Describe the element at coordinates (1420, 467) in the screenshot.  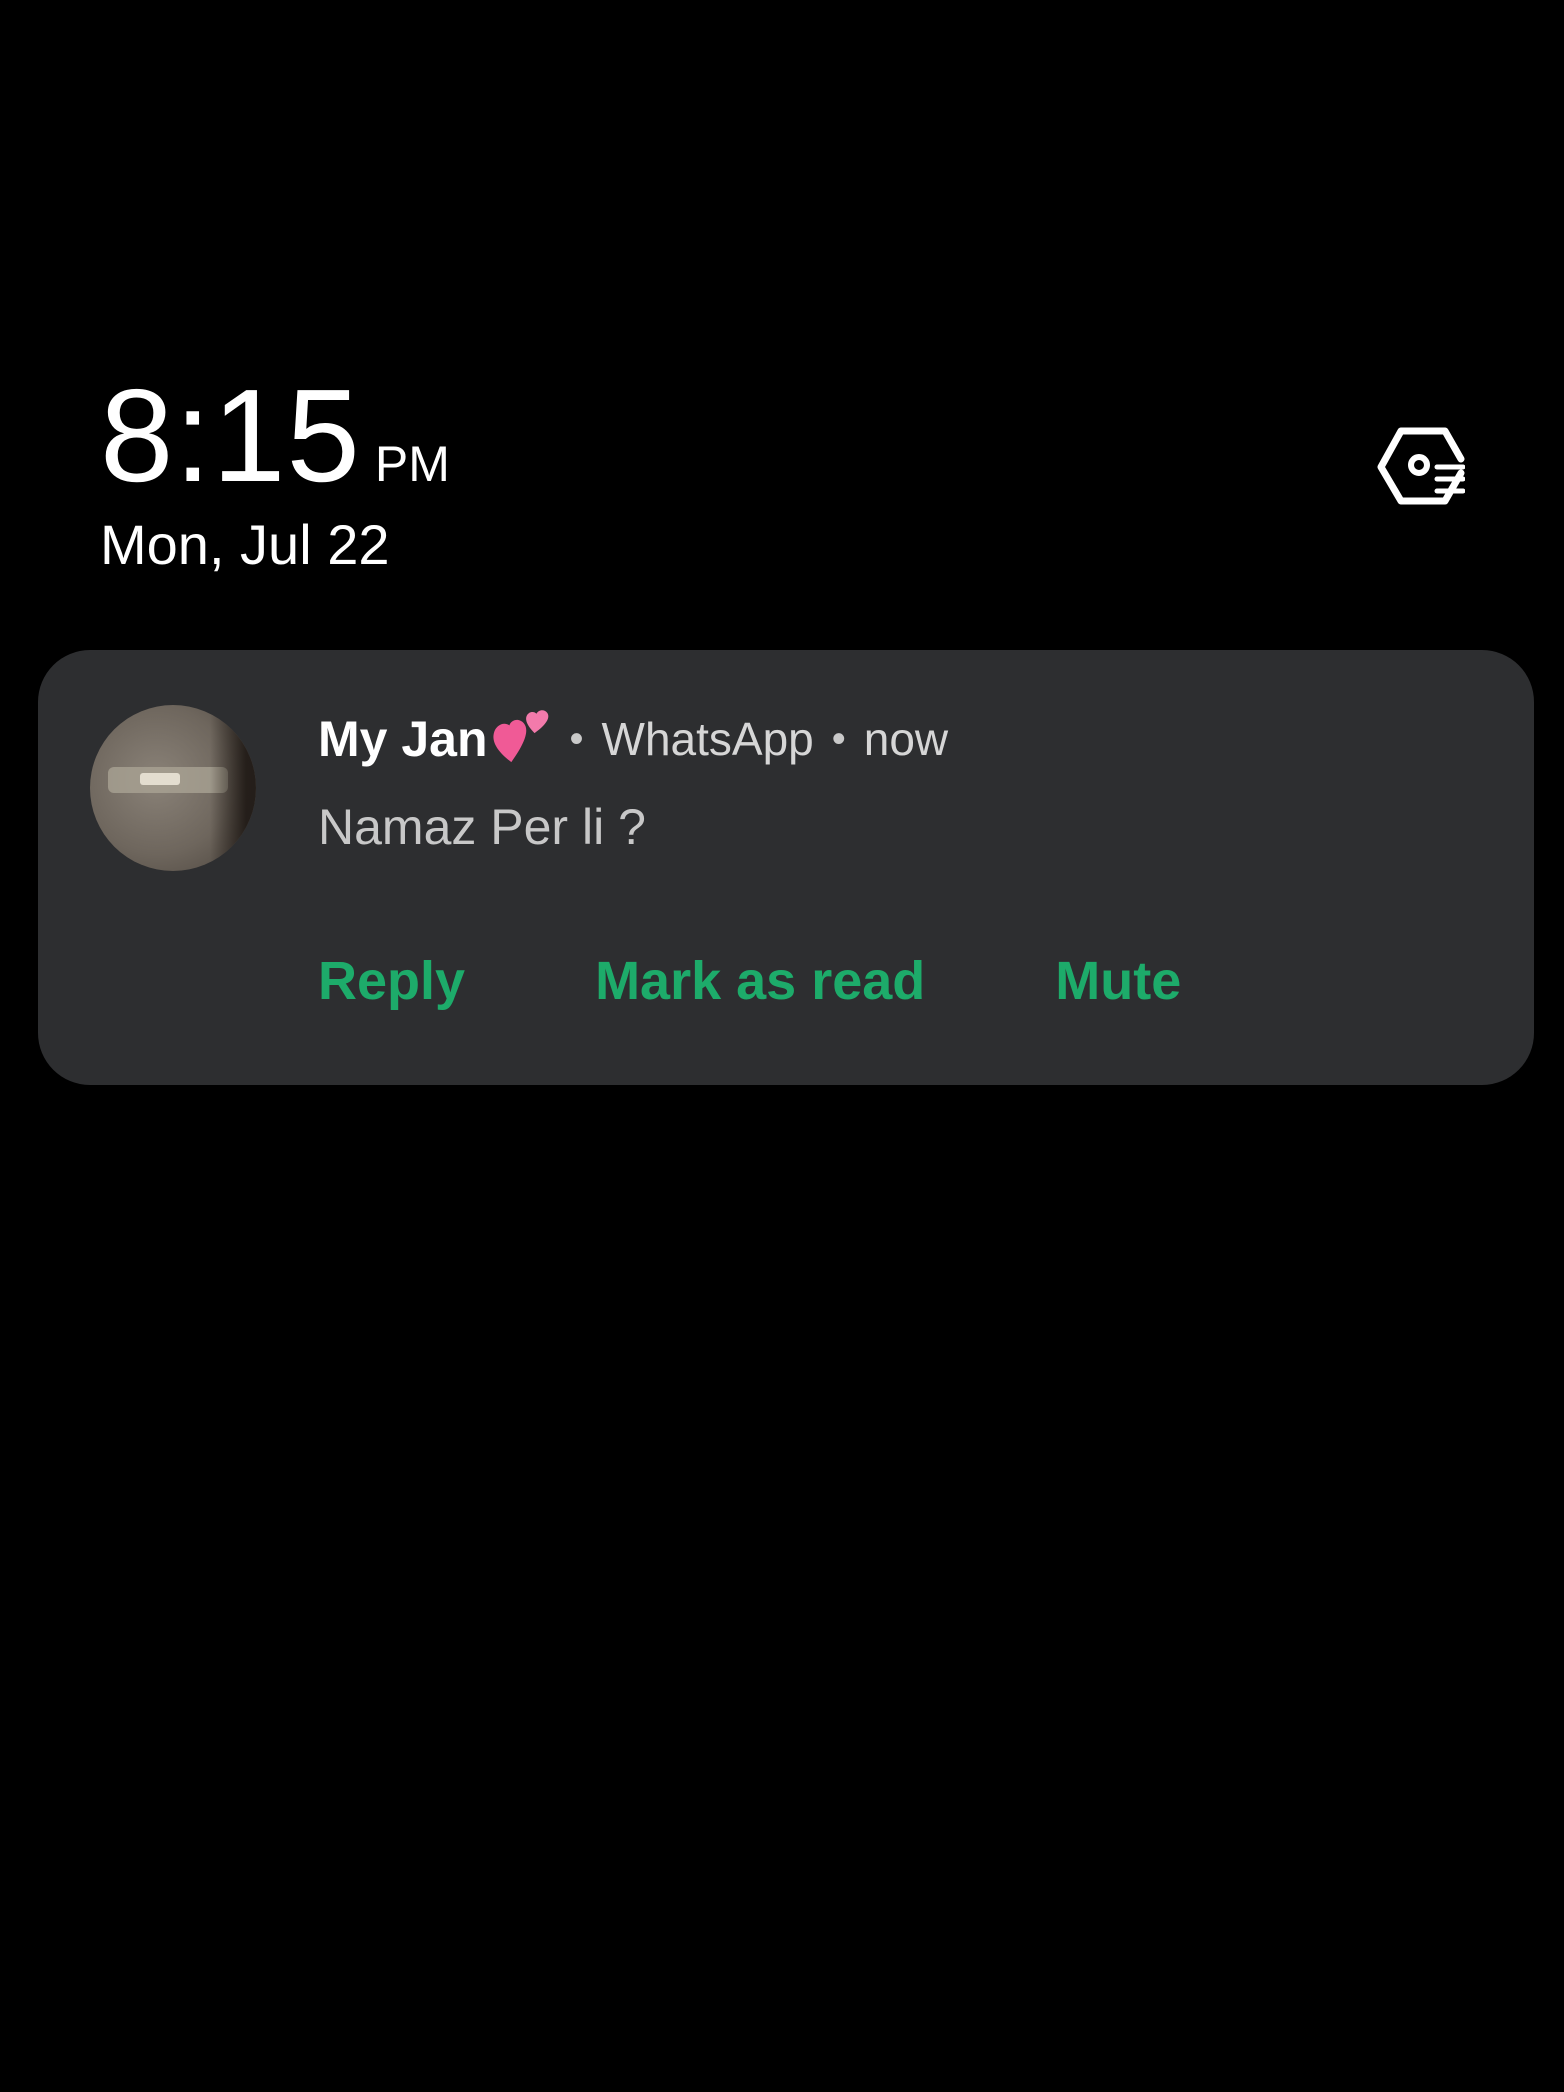
I see `routine-settings-icon` at that location.